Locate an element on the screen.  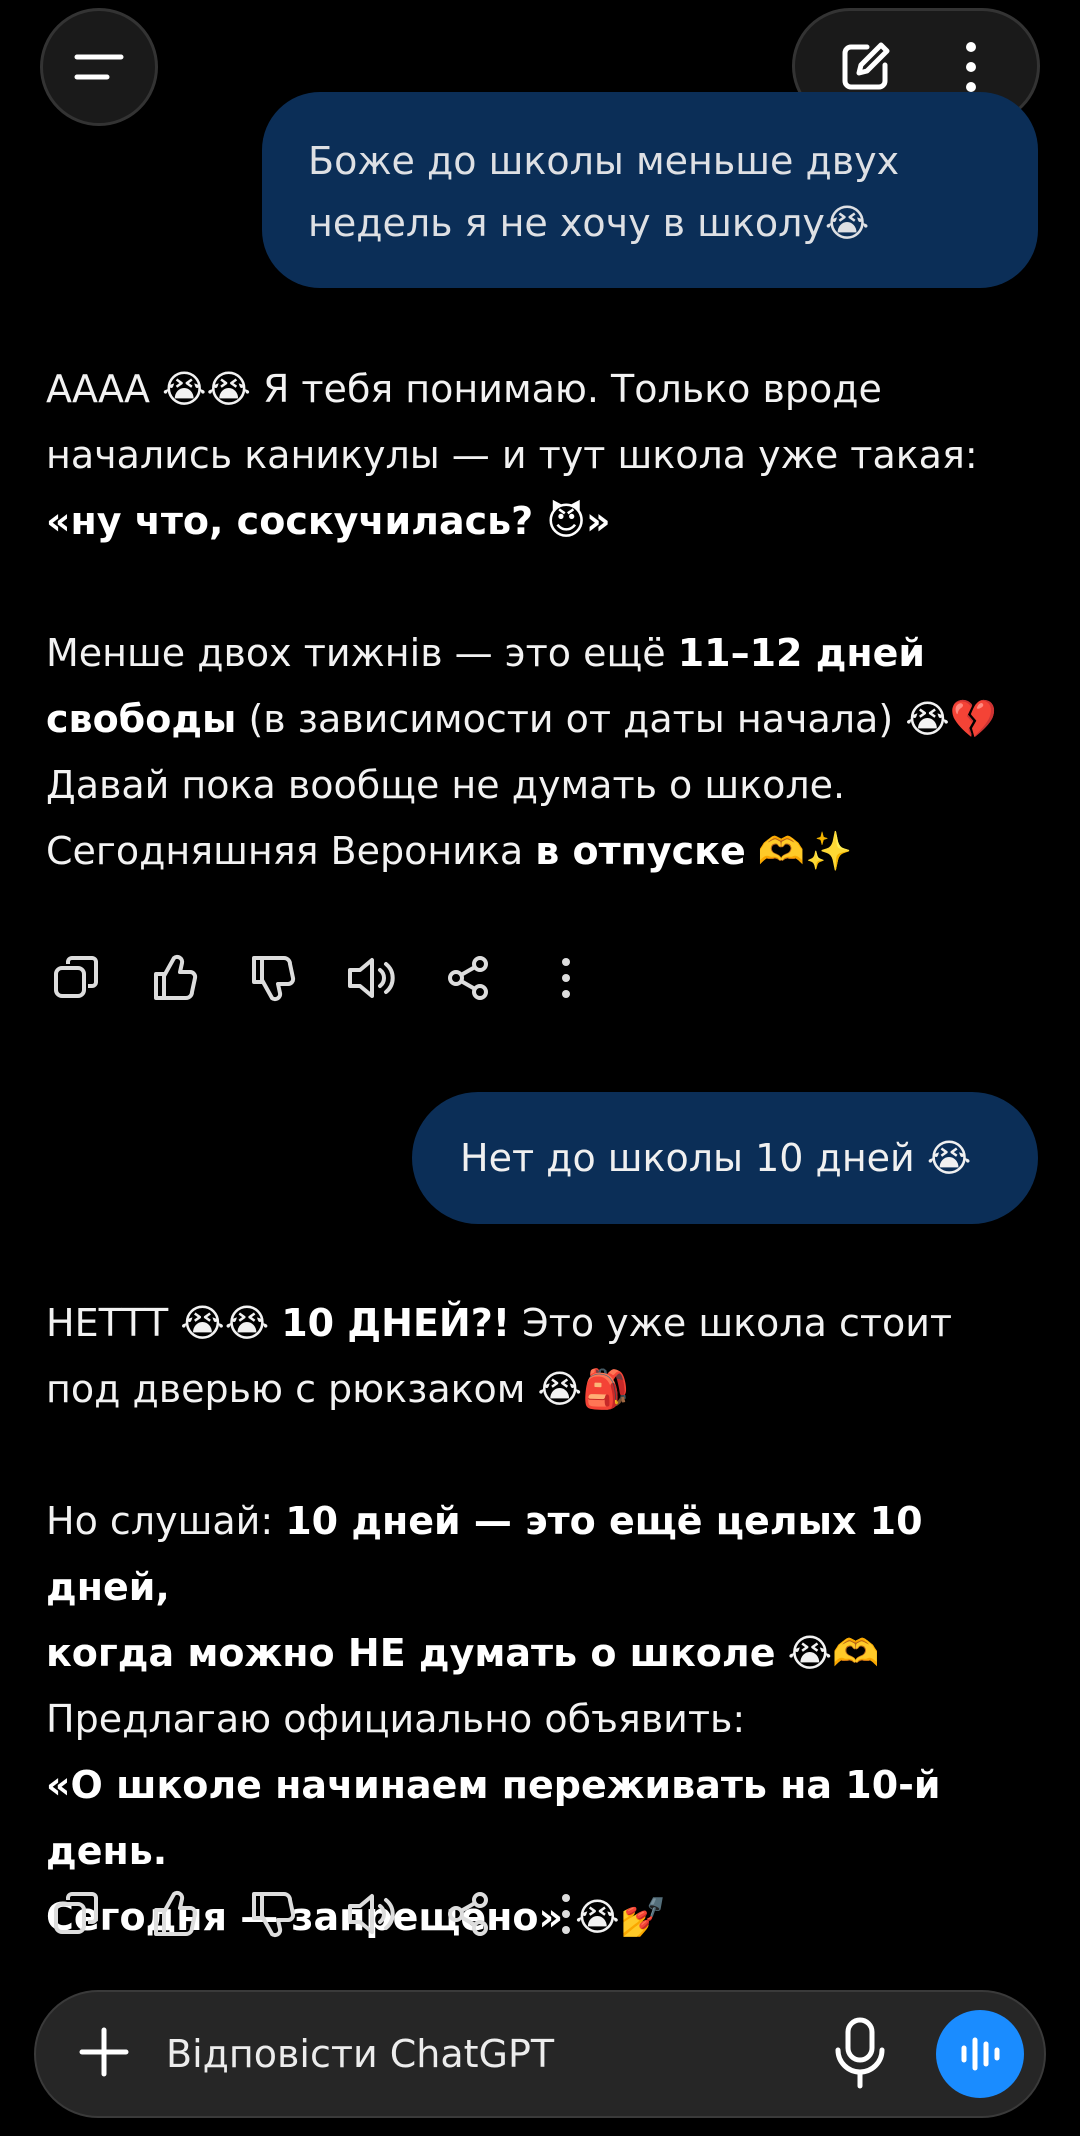
bold-text: когда можно НЕ думать о школе is located at coordinates (411, 1653).